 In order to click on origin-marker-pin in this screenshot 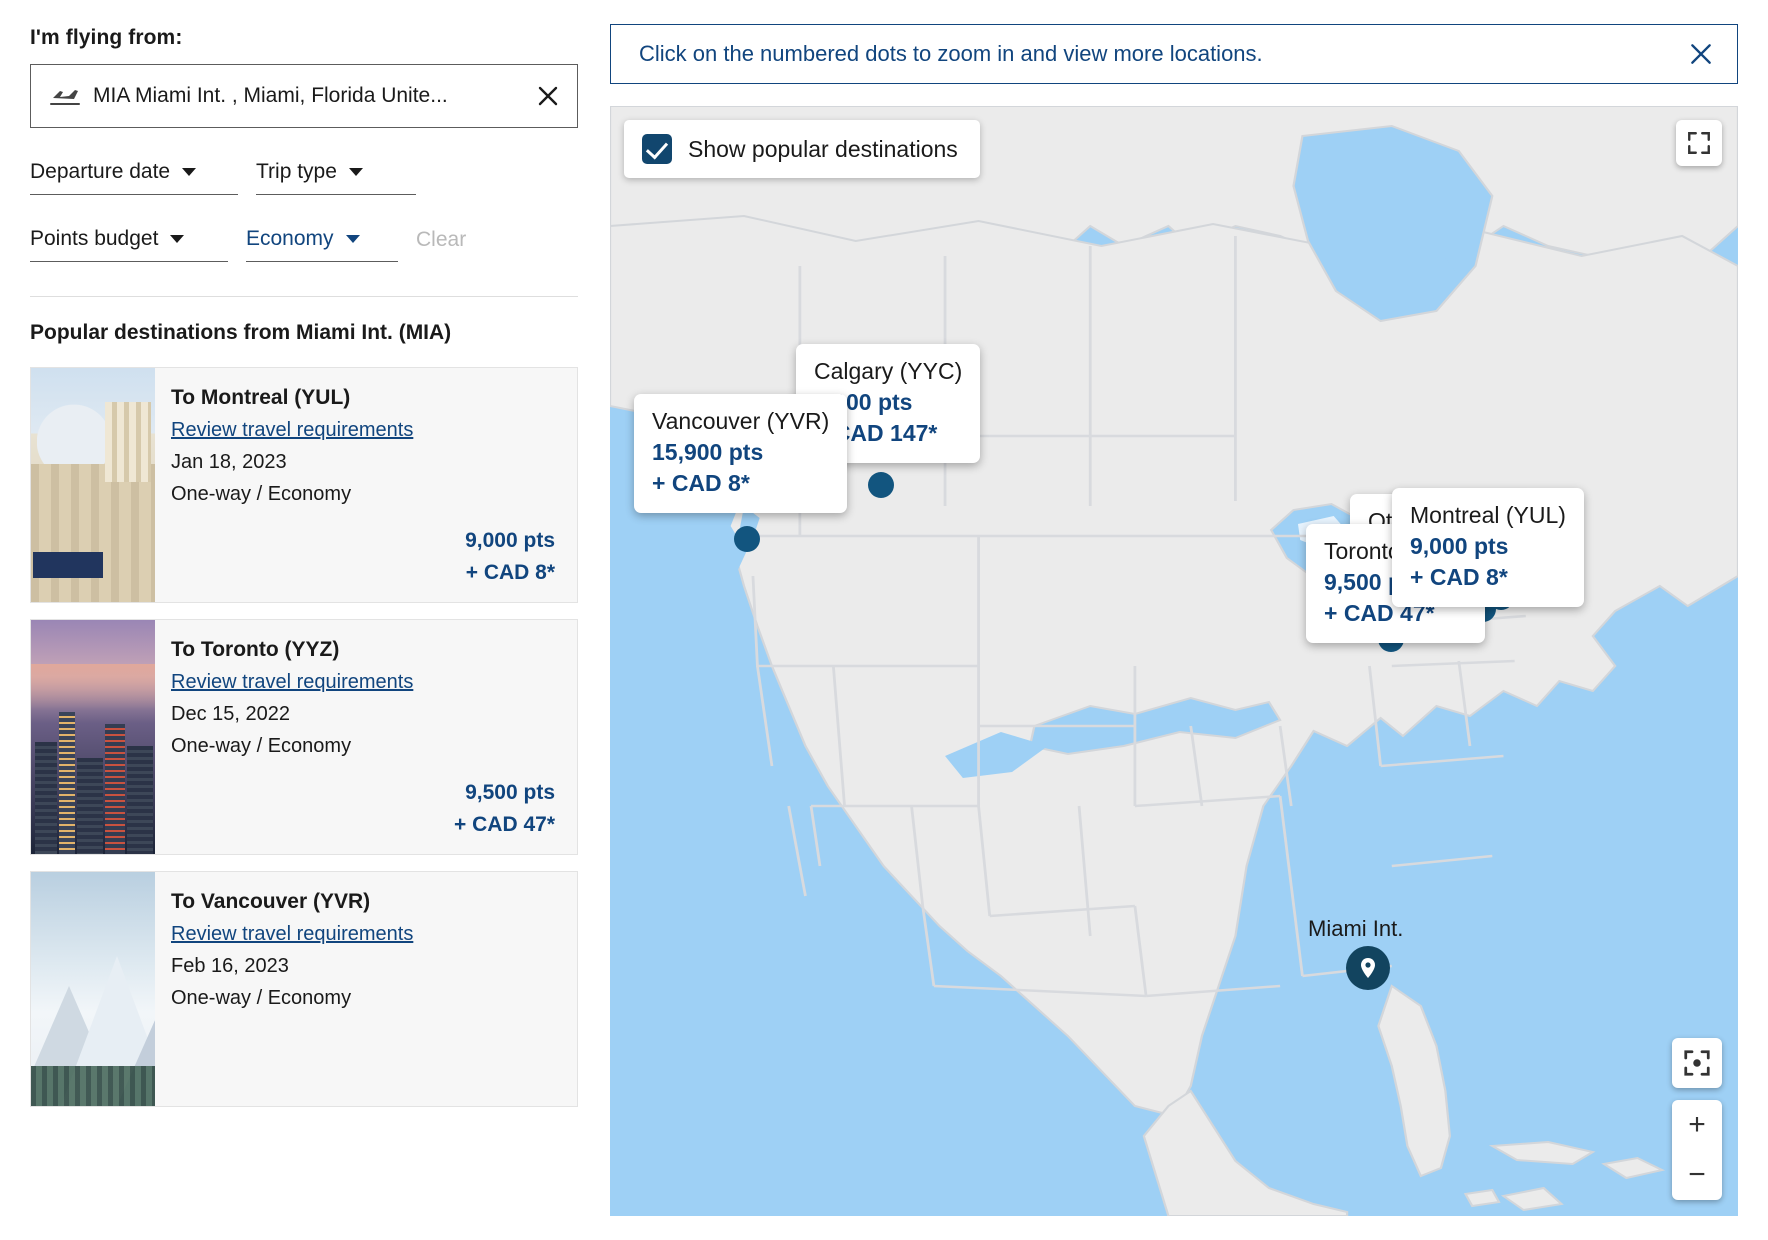, I will do `click(1368, 968)`.